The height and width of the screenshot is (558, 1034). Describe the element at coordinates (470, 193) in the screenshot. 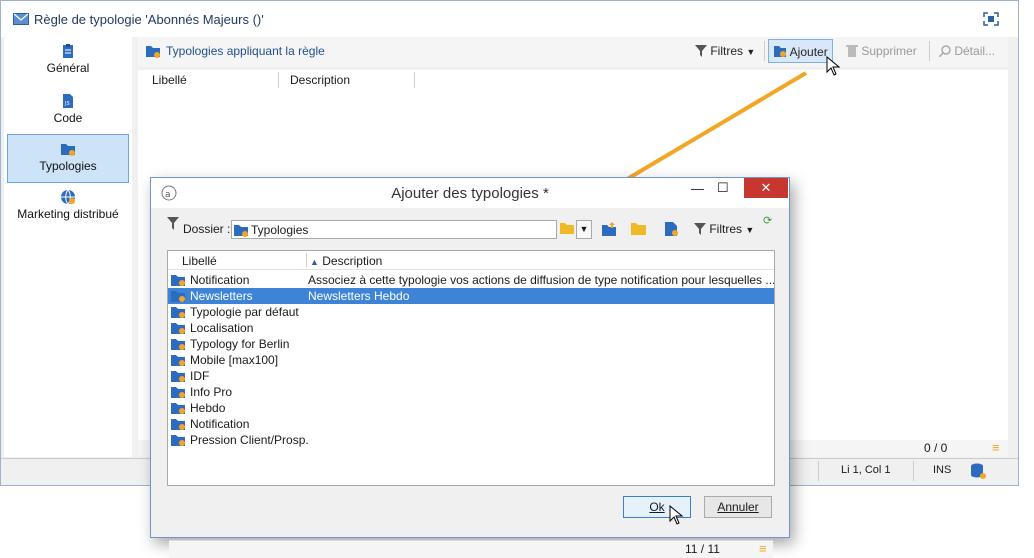

I see `dialog-title-bar: a Ajouter des typologies * — ☐ ✕` at that location.